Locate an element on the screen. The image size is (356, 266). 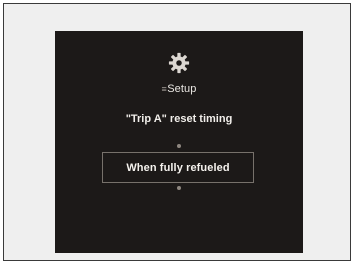
menu-icon: ≡ is located at coordinates (164, 89).